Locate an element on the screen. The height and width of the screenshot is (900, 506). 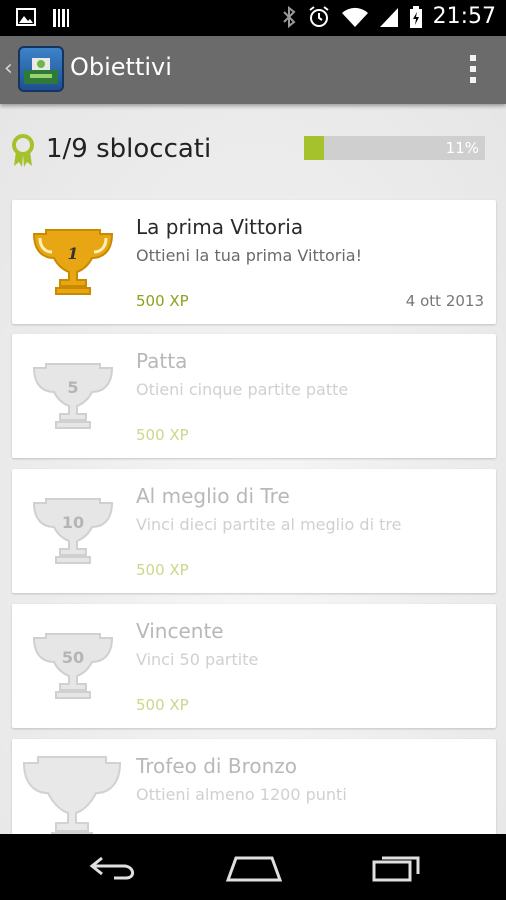
summary-row: 1/9 sbloccati 11% is located at coordinates (253, 150).